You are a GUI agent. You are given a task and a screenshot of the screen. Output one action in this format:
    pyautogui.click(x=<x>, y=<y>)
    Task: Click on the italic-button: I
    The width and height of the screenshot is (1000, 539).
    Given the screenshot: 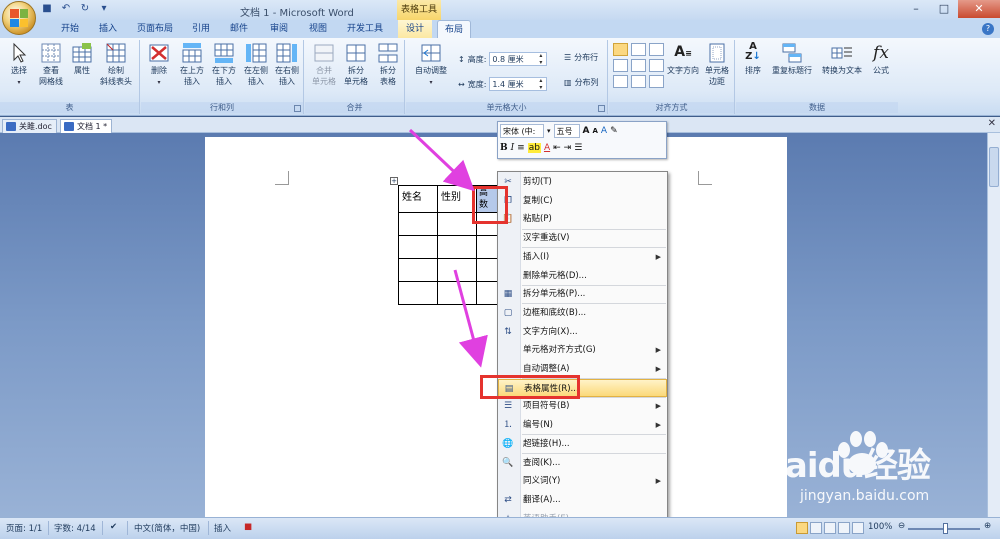 What is the action you would take?
    pyautogui.click(x=513, y=148)
    